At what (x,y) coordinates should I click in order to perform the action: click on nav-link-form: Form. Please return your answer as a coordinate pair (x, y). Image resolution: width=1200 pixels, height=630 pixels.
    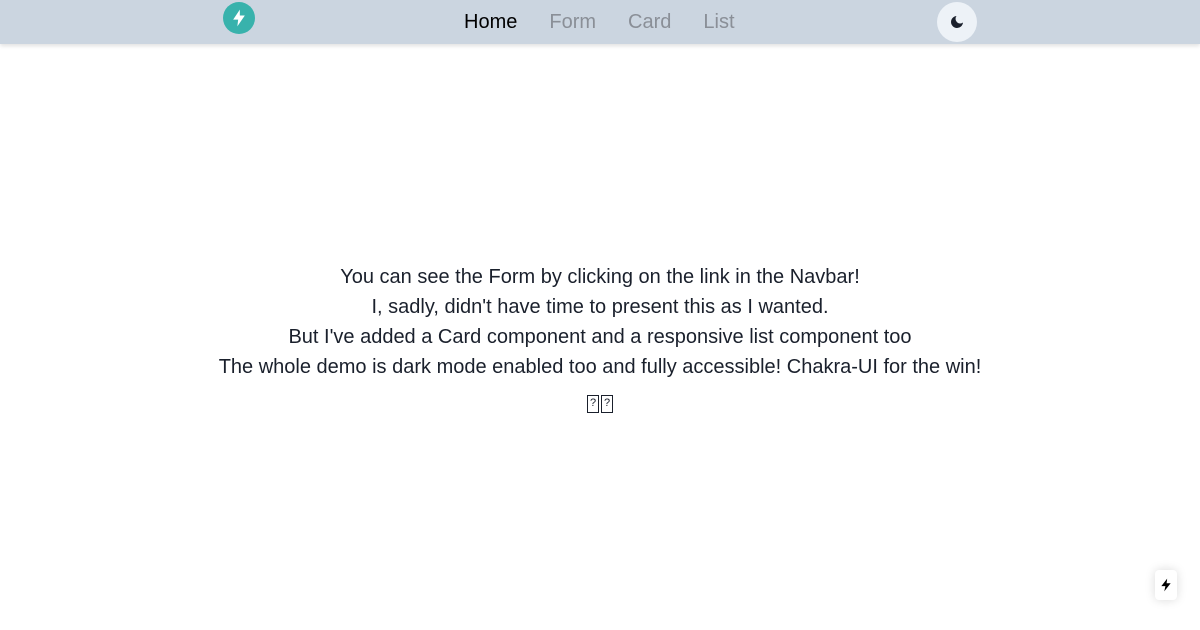
    Looking at the image, I should click on (572, 22).